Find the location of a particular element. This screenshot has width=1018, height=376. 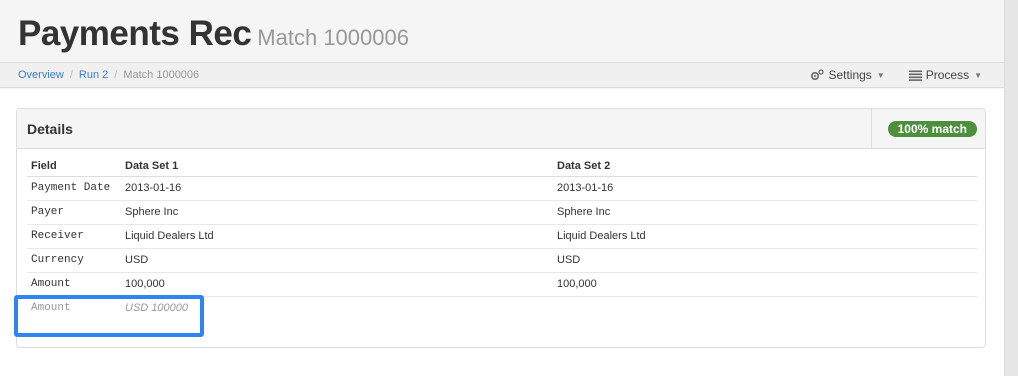

settings-dropdown: Settings ▼ is located at coordinates (847, 75).